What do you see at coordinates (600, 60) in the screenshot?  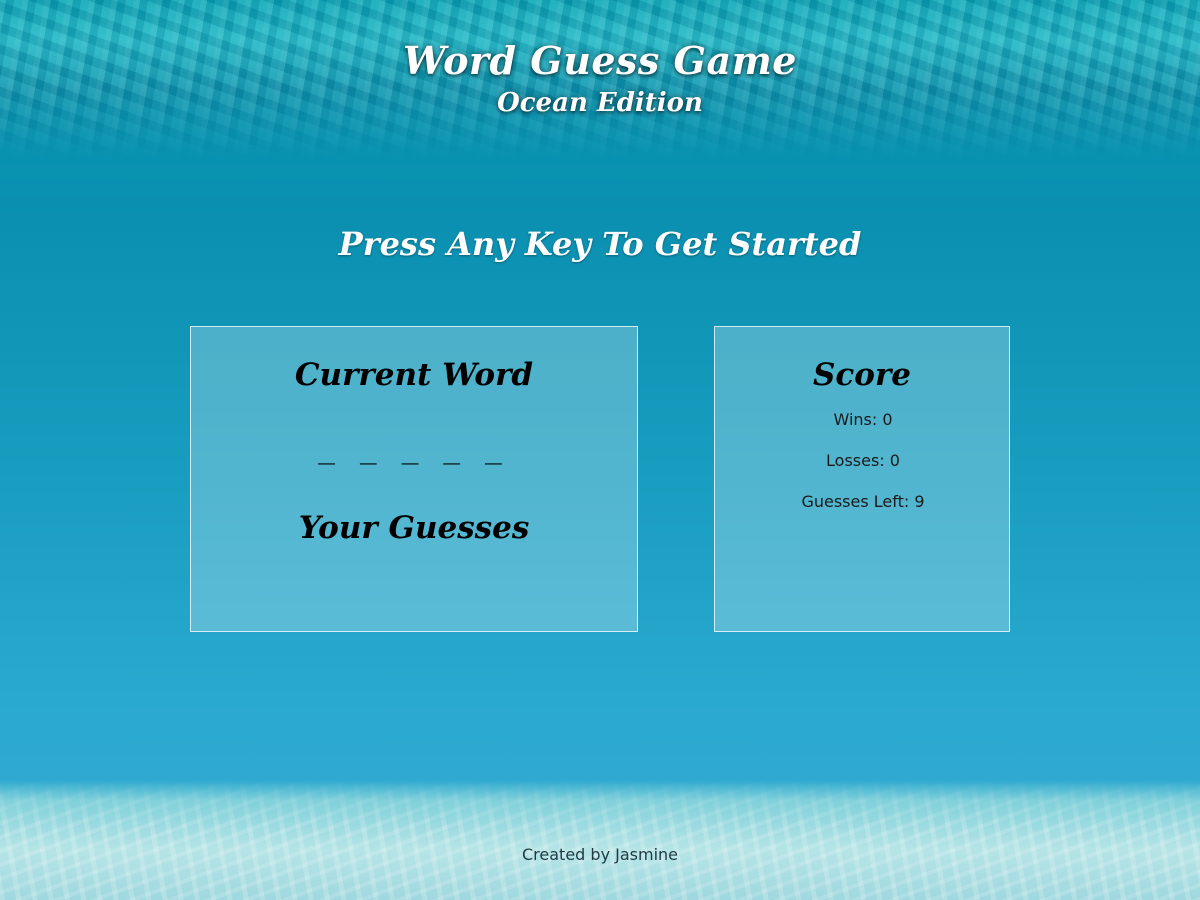 I see `game-title: Word Guess Game` at bounding box center [600, 60].